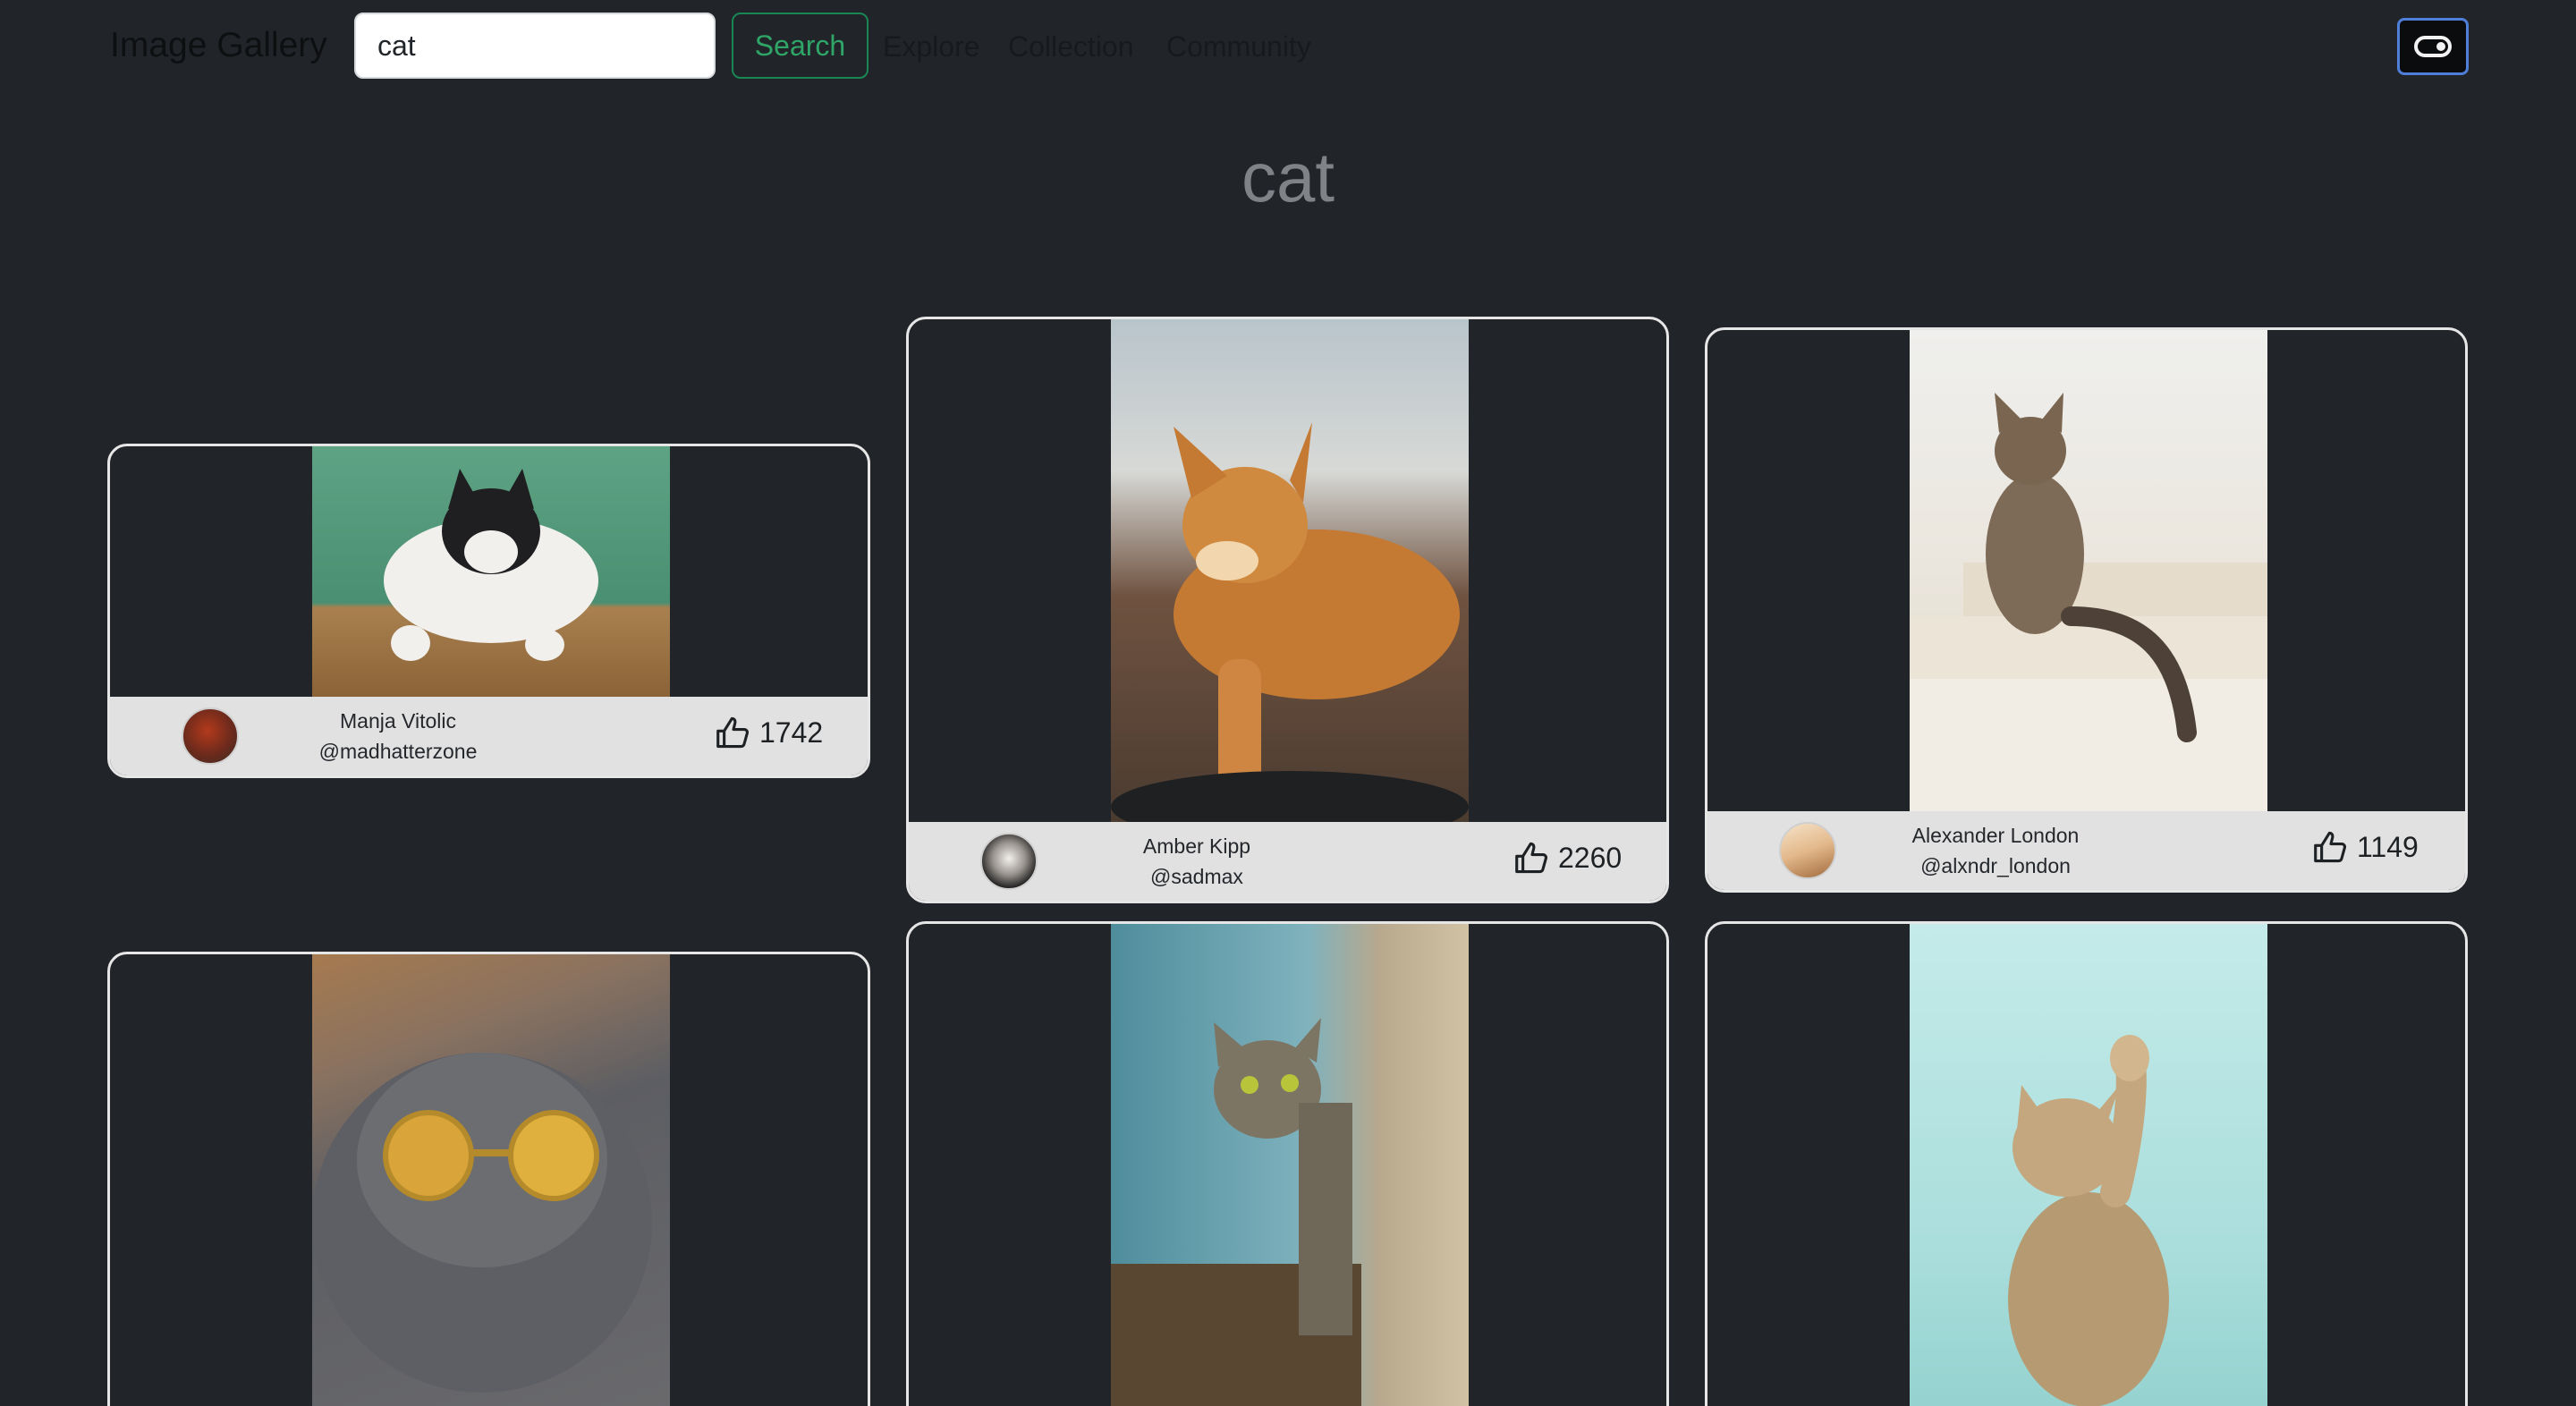  I want to click on like-count: 1742, so click(791, 732).